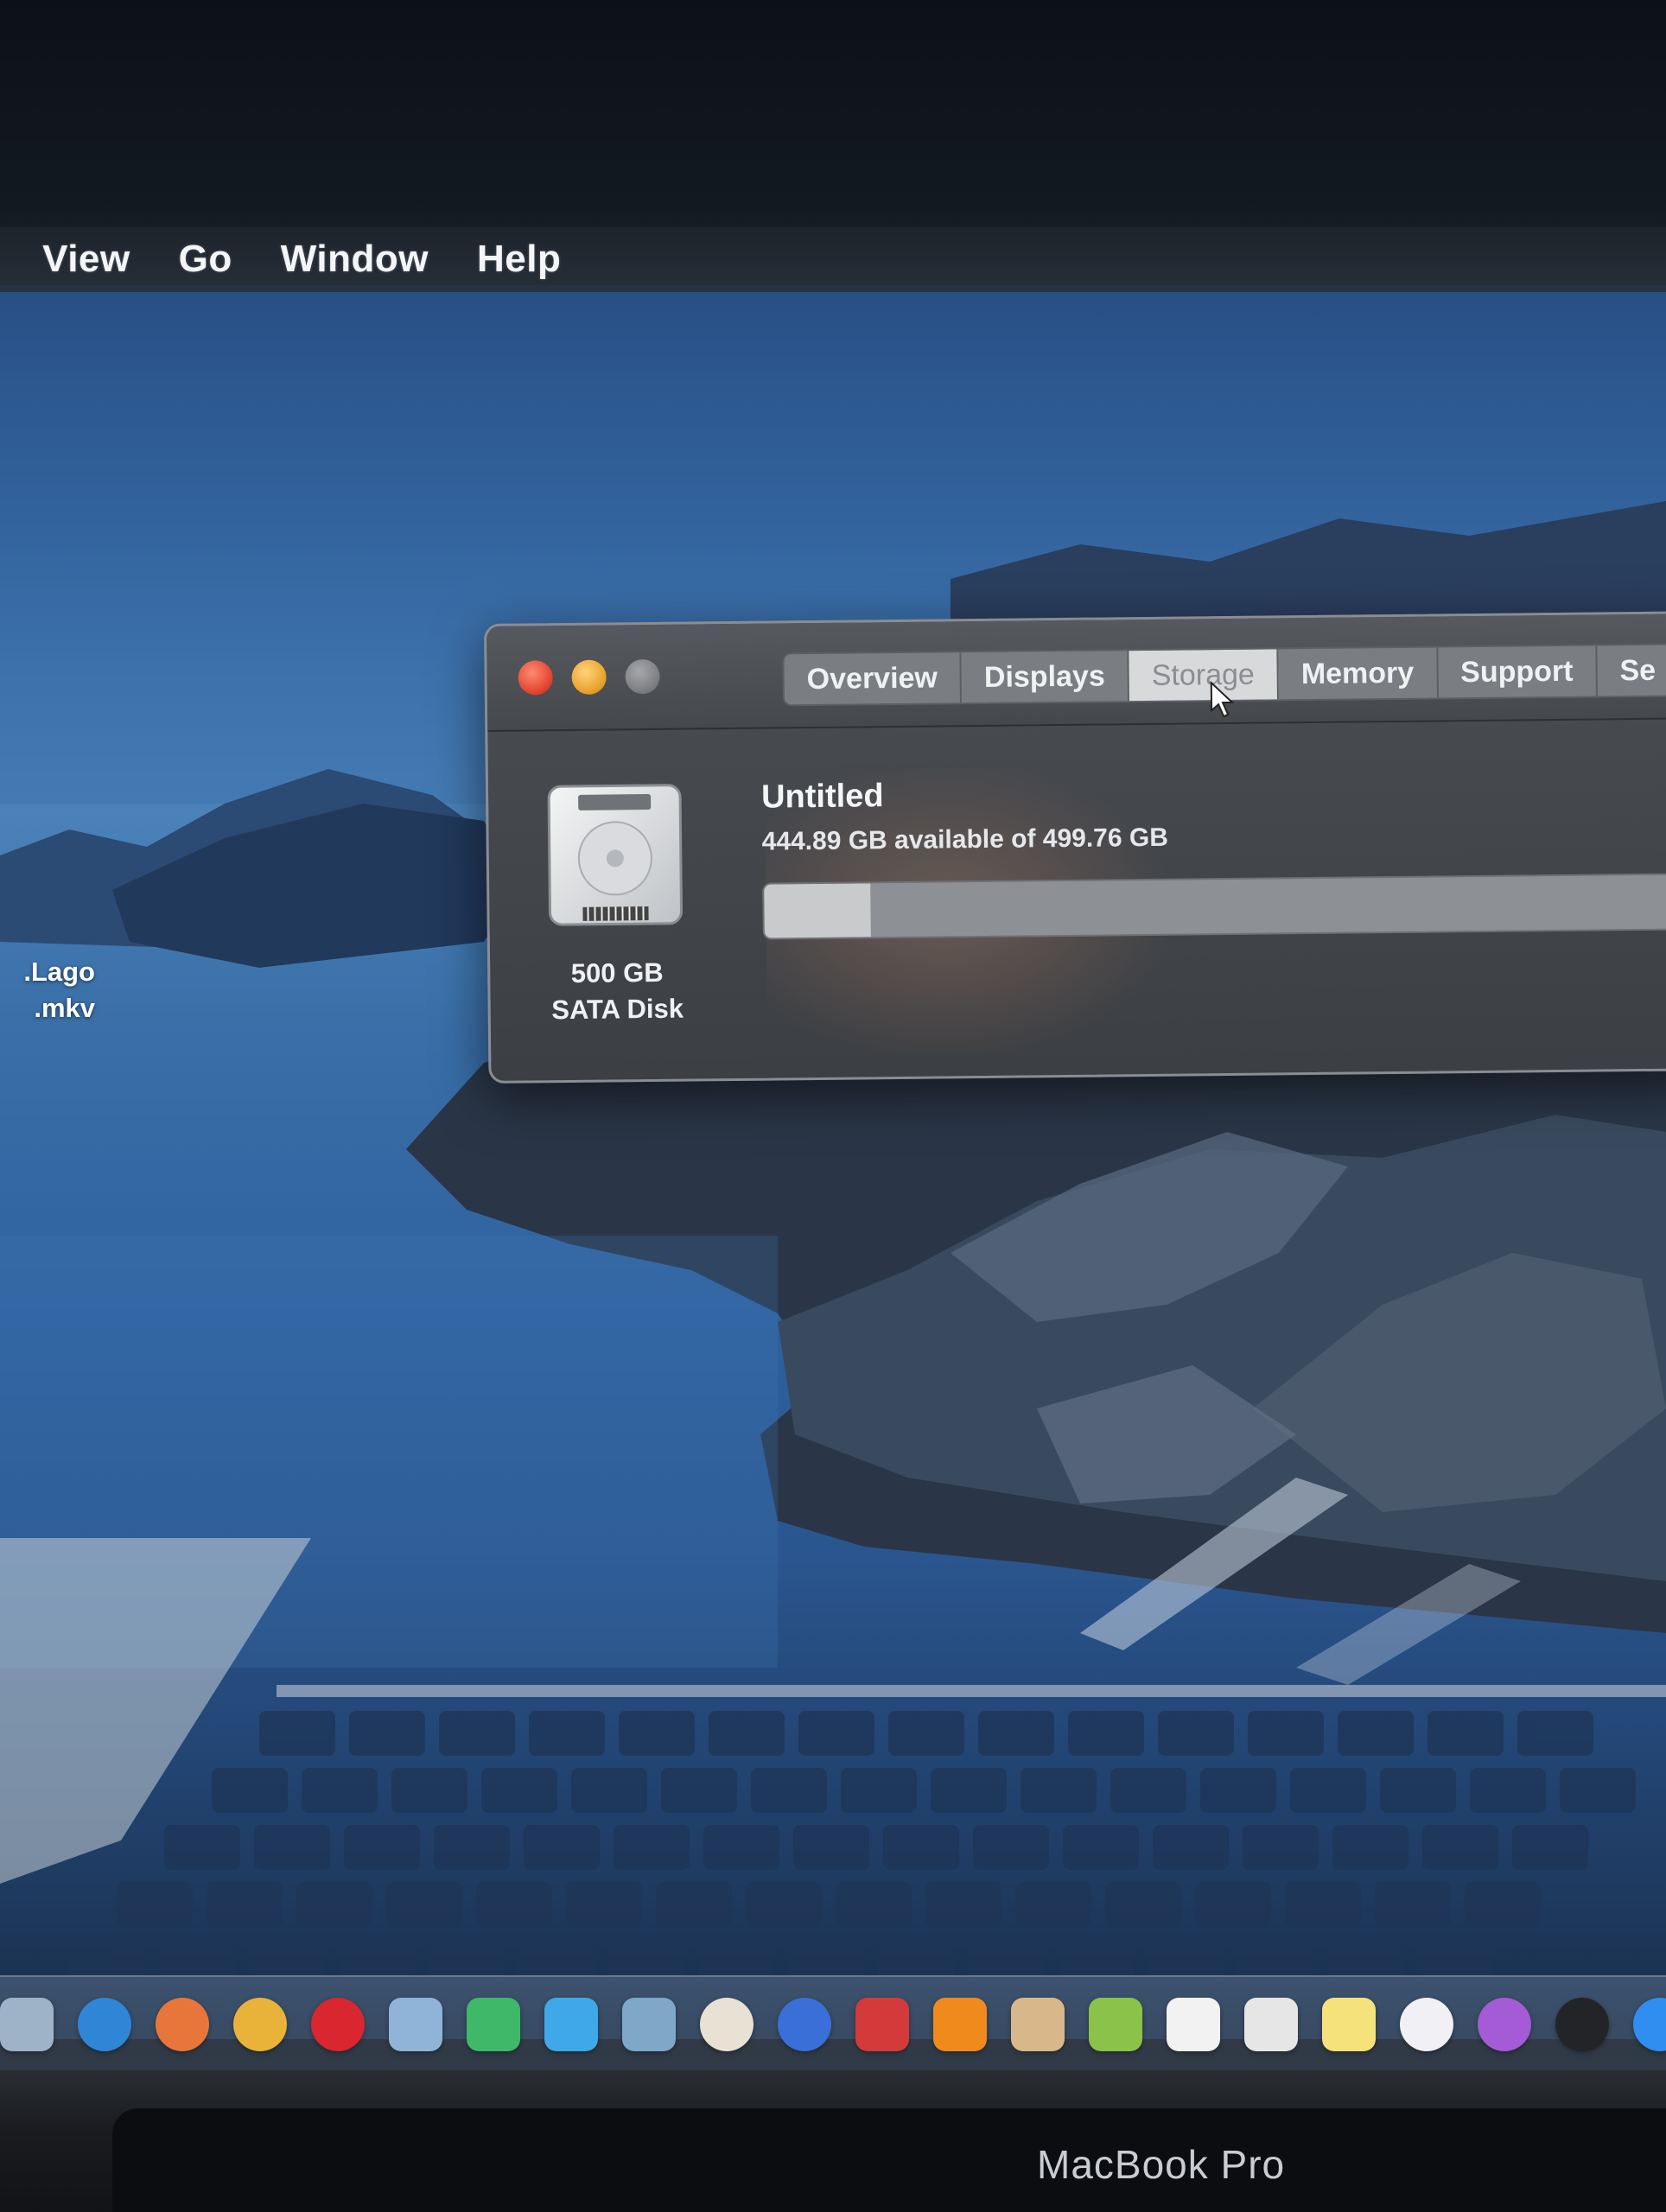 This screenshot has height=2212, width=1666. I want to click on mouse-cursor-icon, so click(1223, 699).